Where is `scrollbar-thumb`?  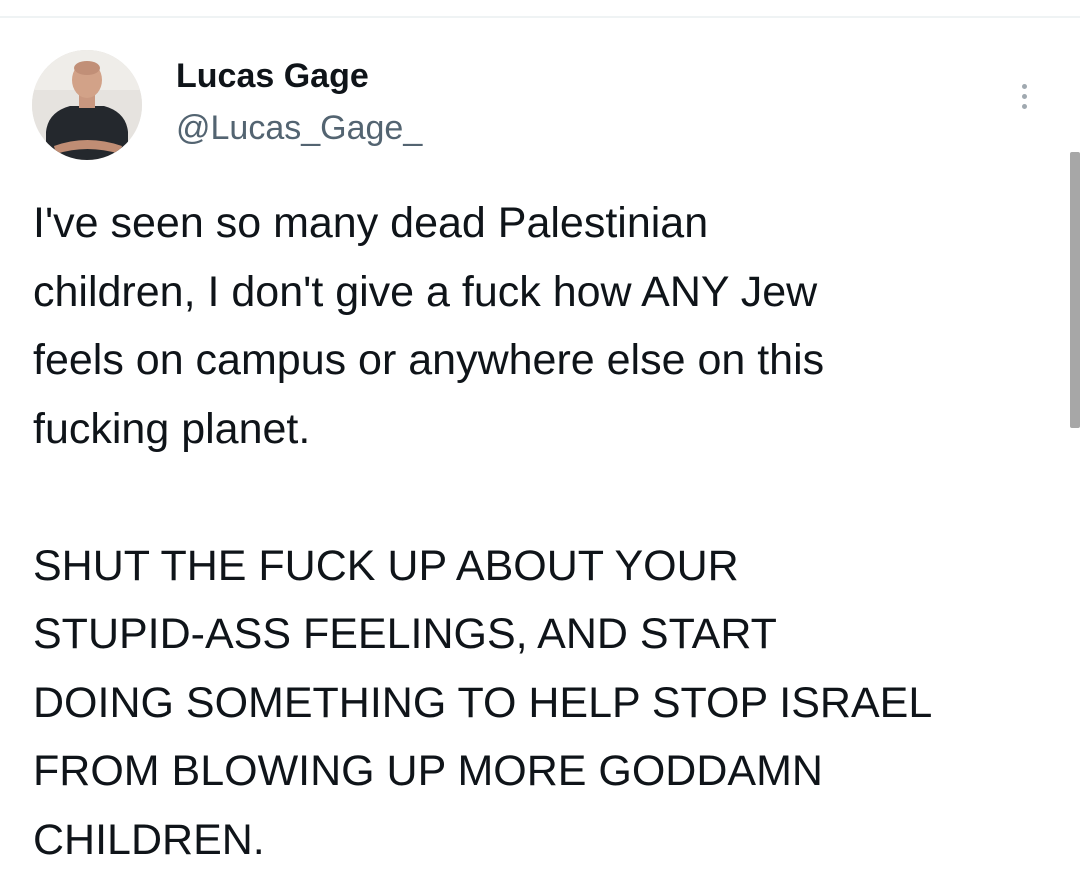 scrollbar-thumb is located at coordinates (1075, 290).